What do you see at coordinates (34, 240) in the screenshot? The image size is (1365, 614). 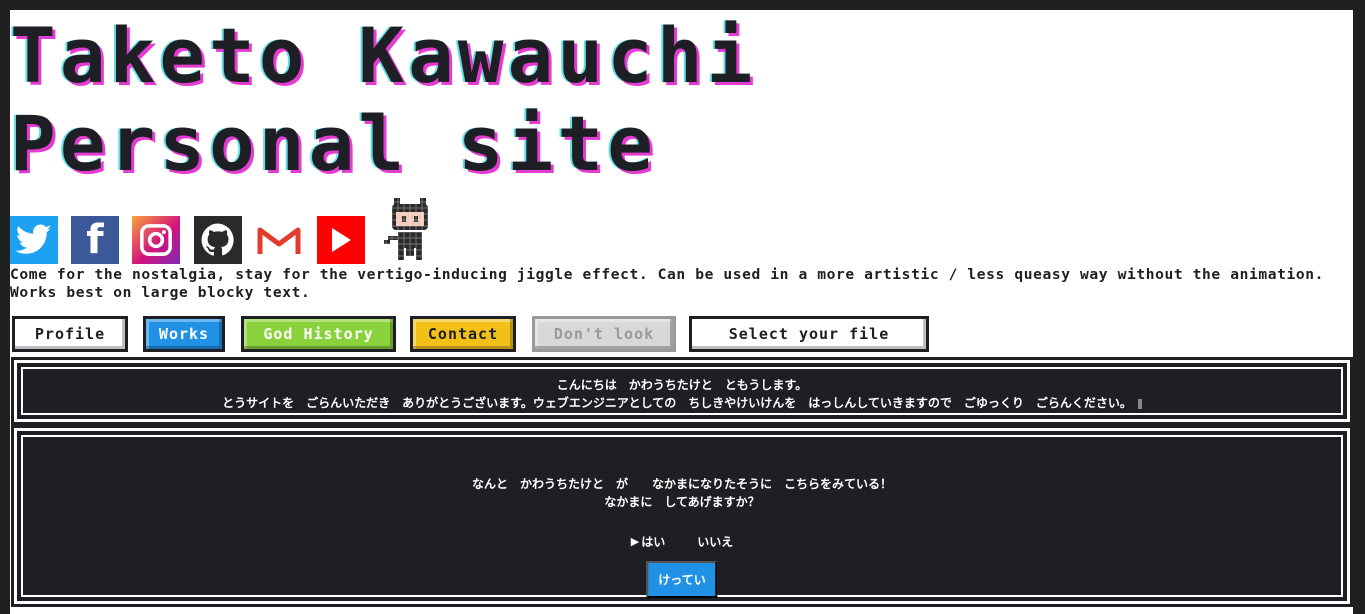 I see `twitter-icon` at bounding box center [34, 240].